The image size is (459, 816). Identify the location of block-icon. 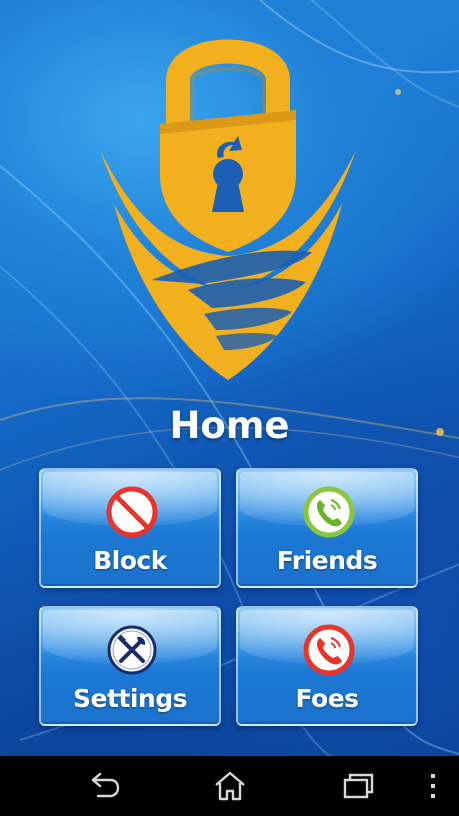
(132, 512).